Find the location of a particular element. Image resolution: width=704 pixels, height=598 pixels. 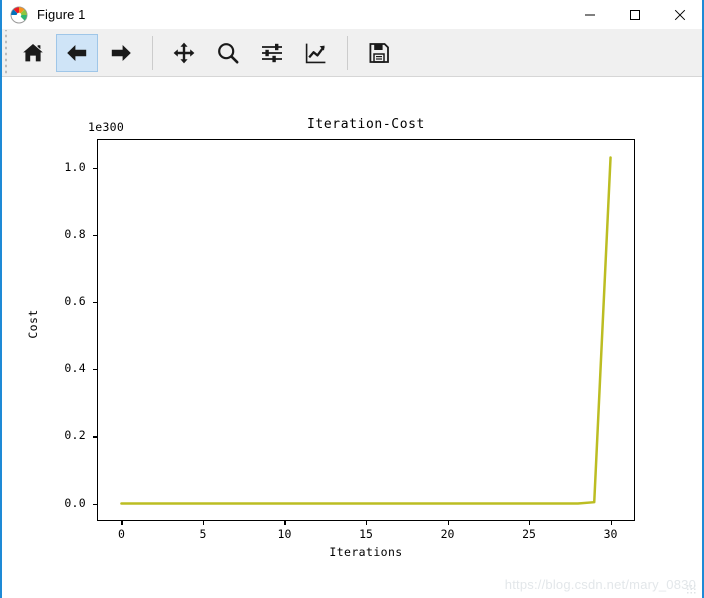

y-tick-label: 0.0 is located at coordinates (75, 502).